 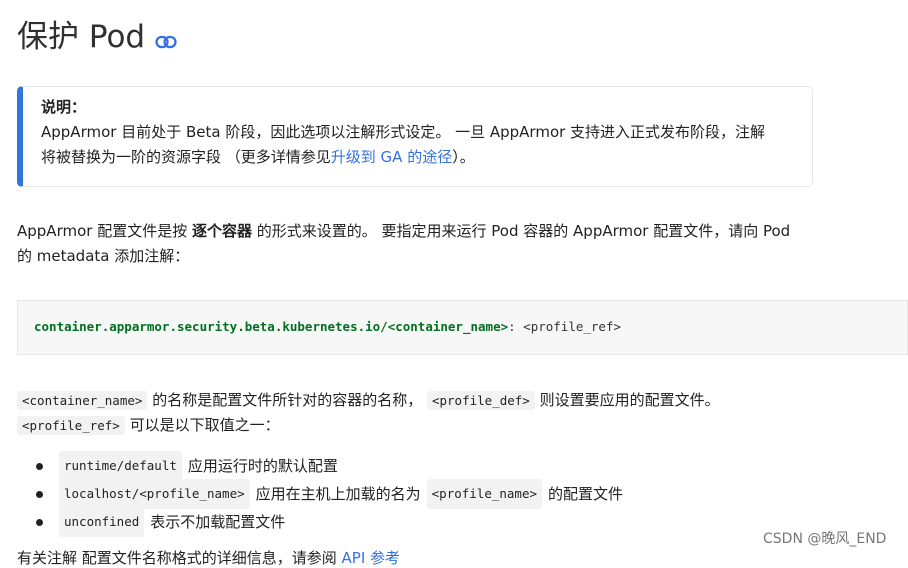 What do you see at coordinates (484, 494) in the screenshot?
I see `list-item-code-2: <profile_name>` at bounding box center [484, 494].